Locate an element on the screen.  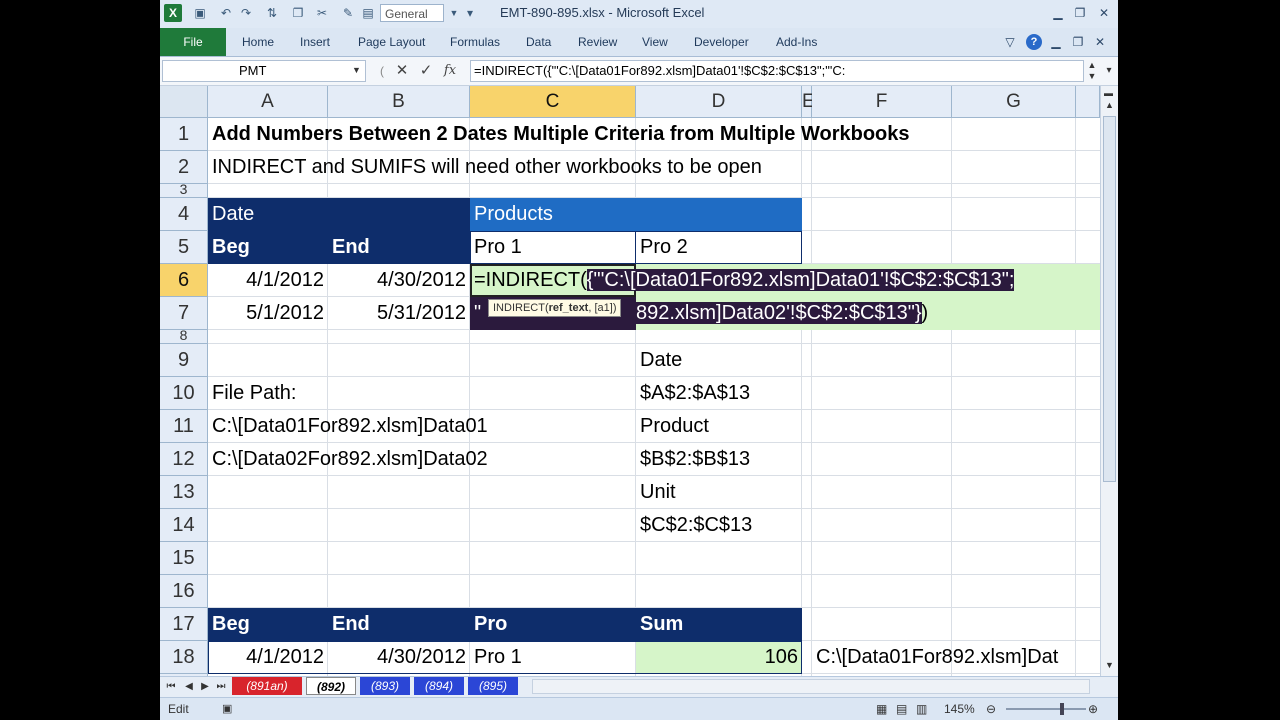
vertical-scroll-thumb is located at coordinates (1109, 299).